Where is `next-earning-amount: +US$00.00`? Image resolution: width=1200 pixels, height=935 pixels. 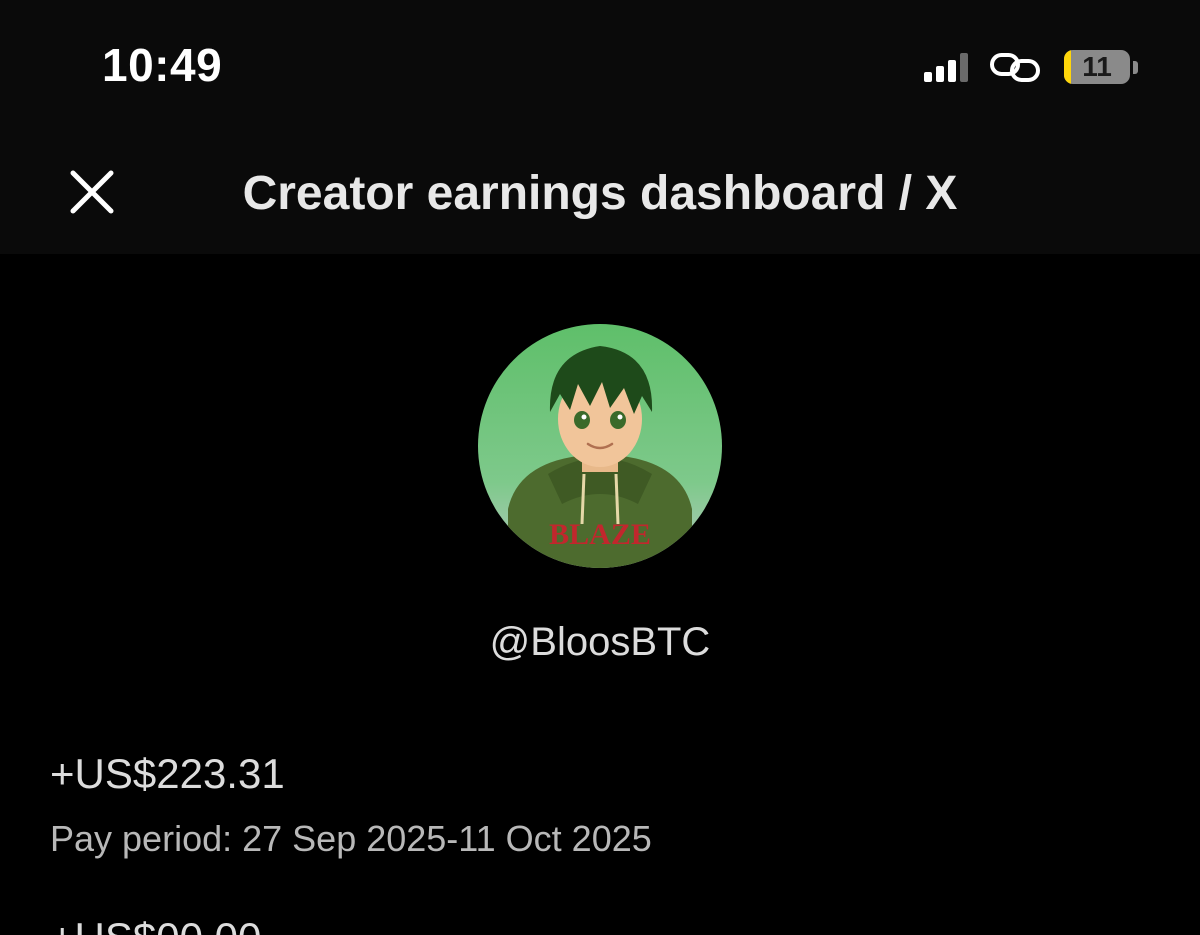 next-earning-amount: +US$00.00 is located at coordinates (155, 924).